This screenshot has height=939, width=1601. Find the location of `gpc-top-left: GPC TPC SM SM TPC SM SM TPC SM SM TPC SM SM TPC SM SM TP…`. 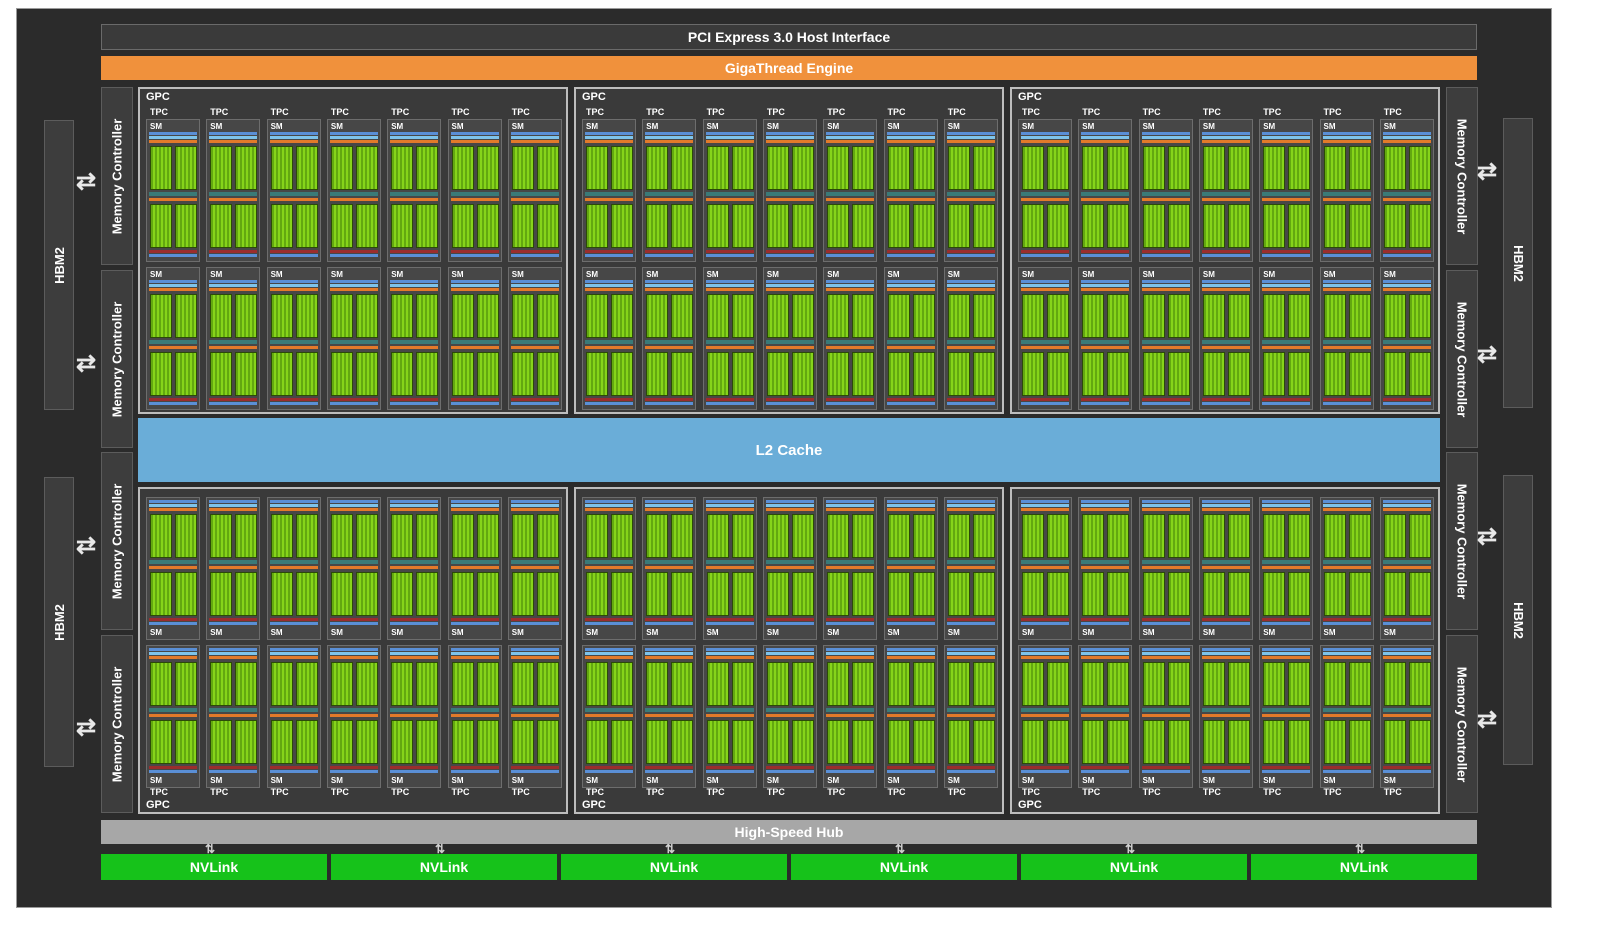

gpc-top-left: GPC TPC SM SM TPC SM SM TPC SM SM TPC SM SM TPC SM SM TP… is located at coordinates (353, 250).